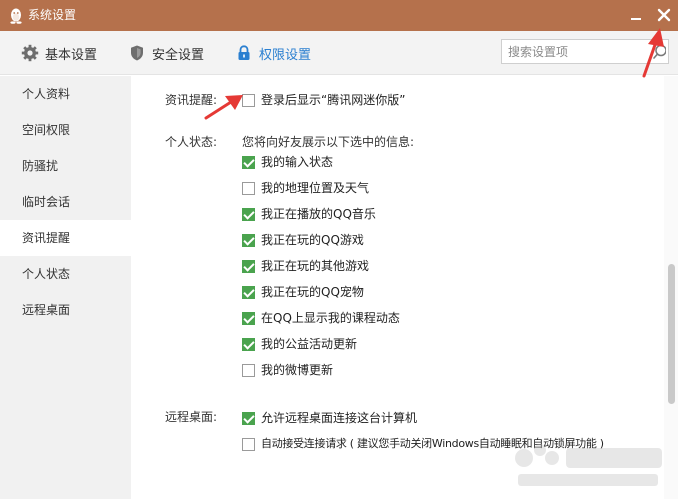 Image resolution: width=678 pixels, height=499 pixels. I want to click on option-label: 我正在播放的QQ音乐, so click(318, 214).